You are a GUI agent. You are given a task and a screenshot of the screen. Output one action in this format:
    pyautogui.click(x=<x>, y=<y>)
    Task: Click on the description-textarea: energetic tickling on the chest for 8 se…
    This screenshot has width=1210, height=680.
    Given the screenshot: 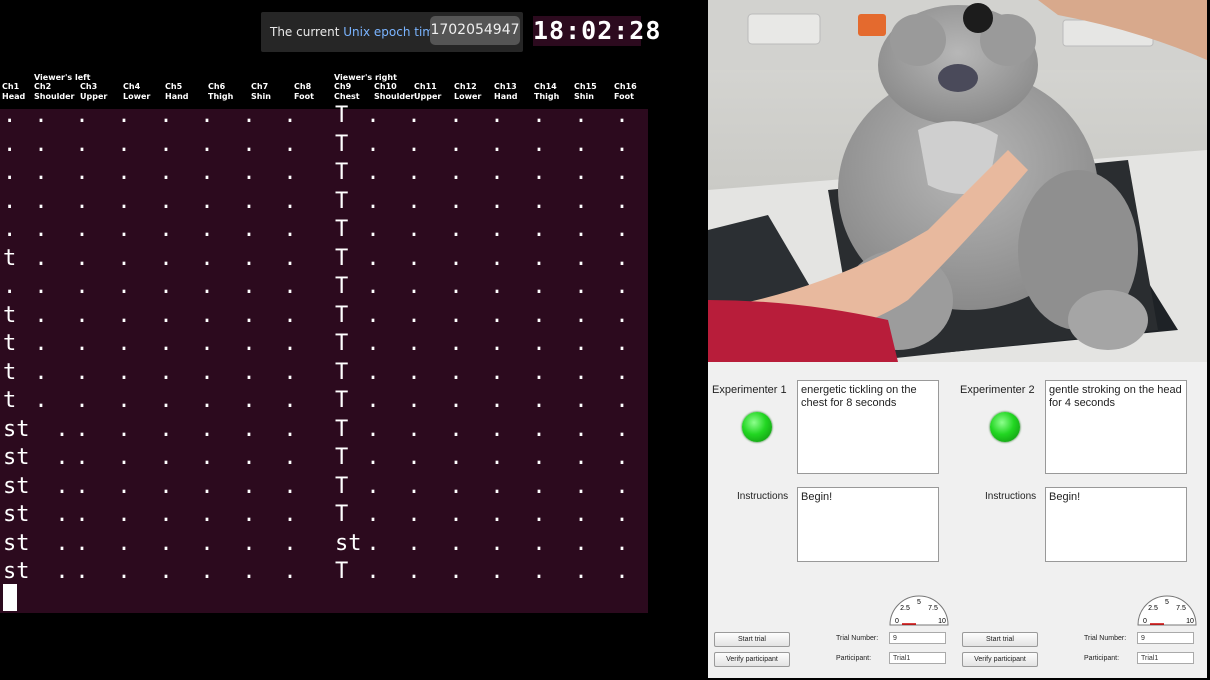 What is the action you would take?
    pyautogui.click(x=868, y=427)
    